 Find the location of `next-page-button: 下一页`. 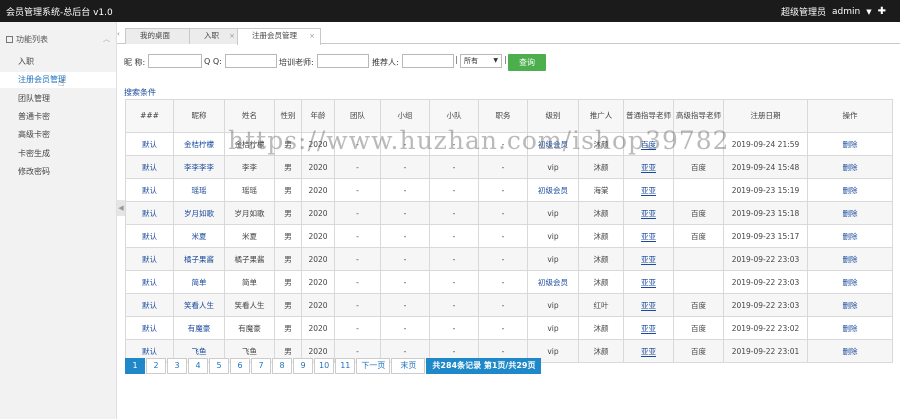

next-page-button: 下一页 is located at coordinates (373, 366).